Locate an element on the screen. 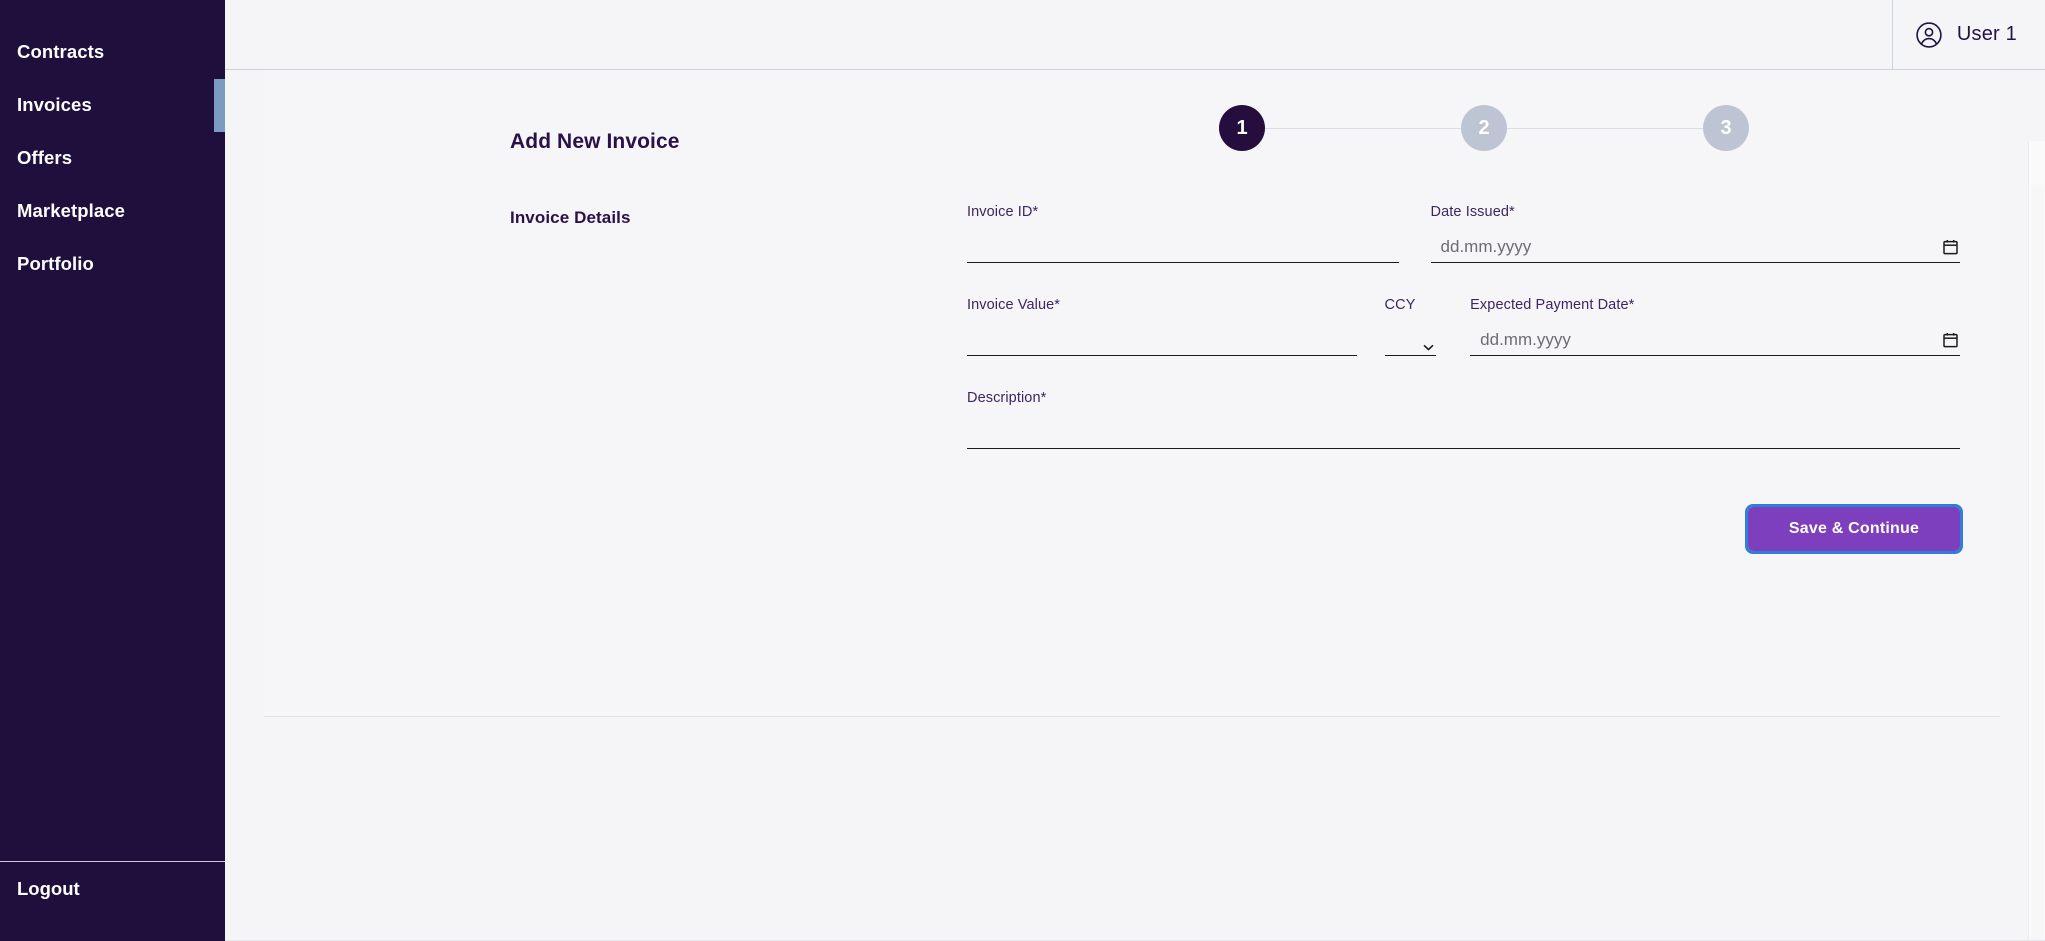 This screenshot has width=2045, height=941. stepper-step-3-number: 3 is located at coordinates (1726, 127).